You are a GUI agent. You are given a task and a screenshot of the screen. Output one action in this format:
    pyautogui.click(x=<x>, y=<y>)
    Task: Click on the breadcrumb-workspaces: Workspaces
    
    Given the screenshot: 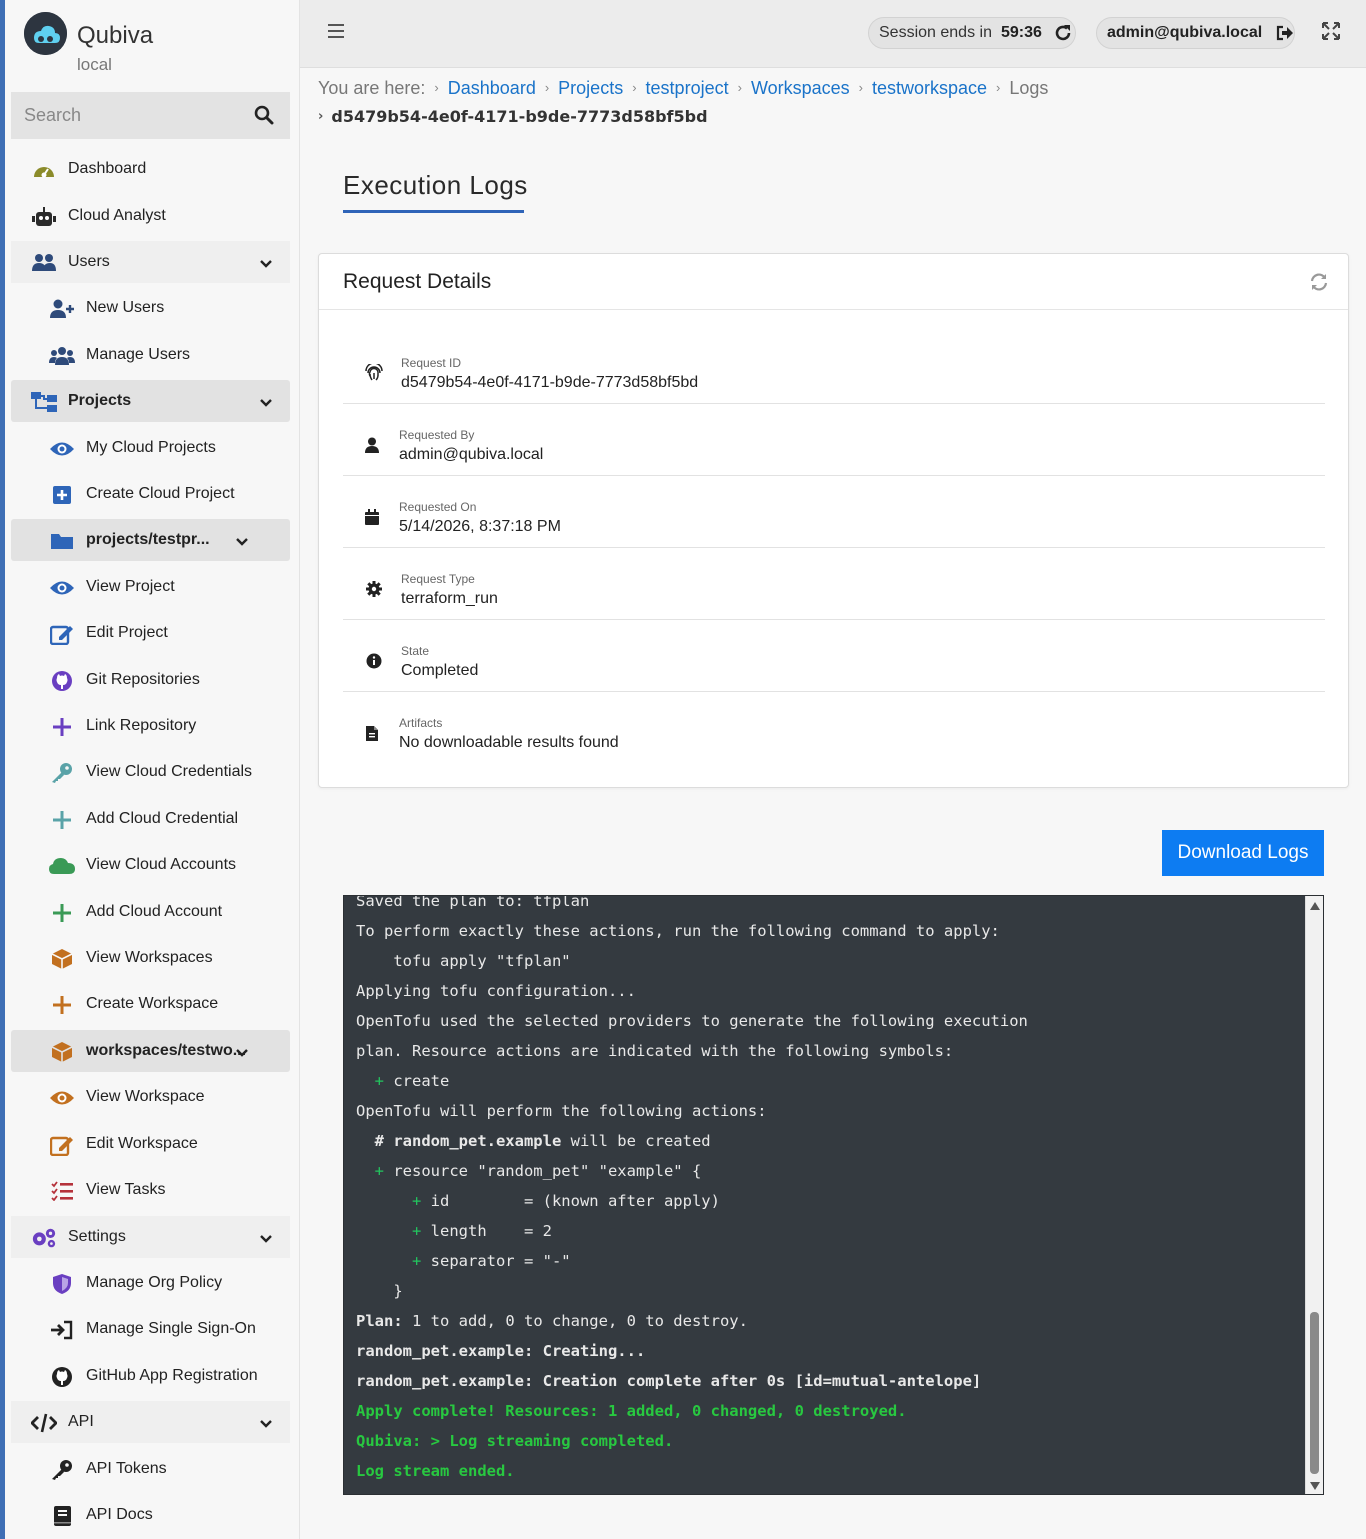 What is the action you would take?
    pyautogui.click(x=800, y=88)
    